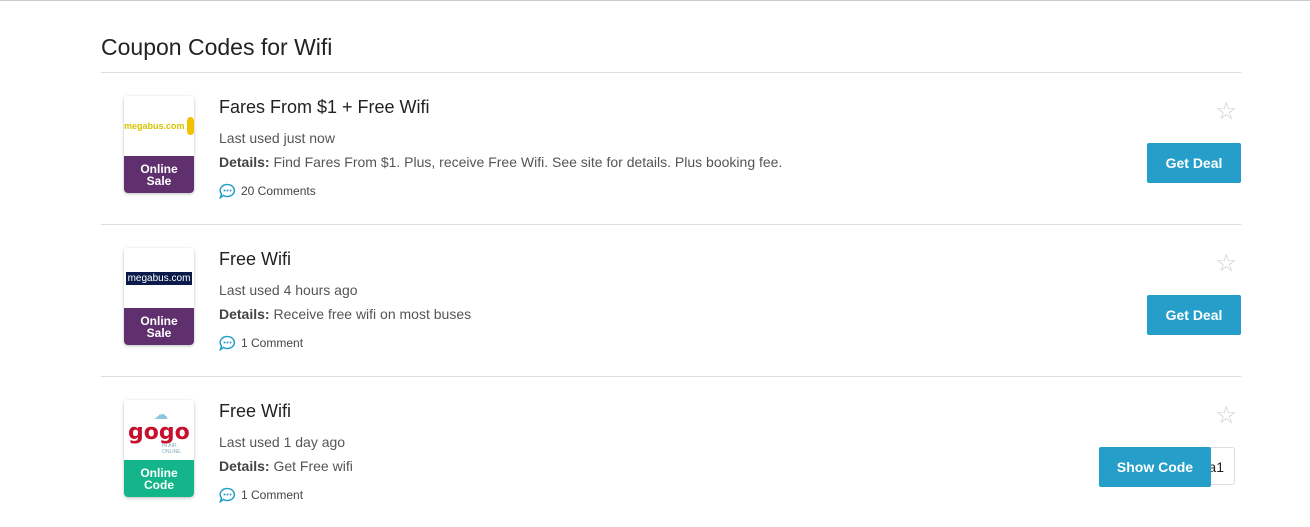 Image resolution: width=1310 pixels, height=527 pixels. What do you see at coordinates (159, 478) in the screenshot?
I see `coupon-type-badge: Online Code` at bounding box center [159, 478].